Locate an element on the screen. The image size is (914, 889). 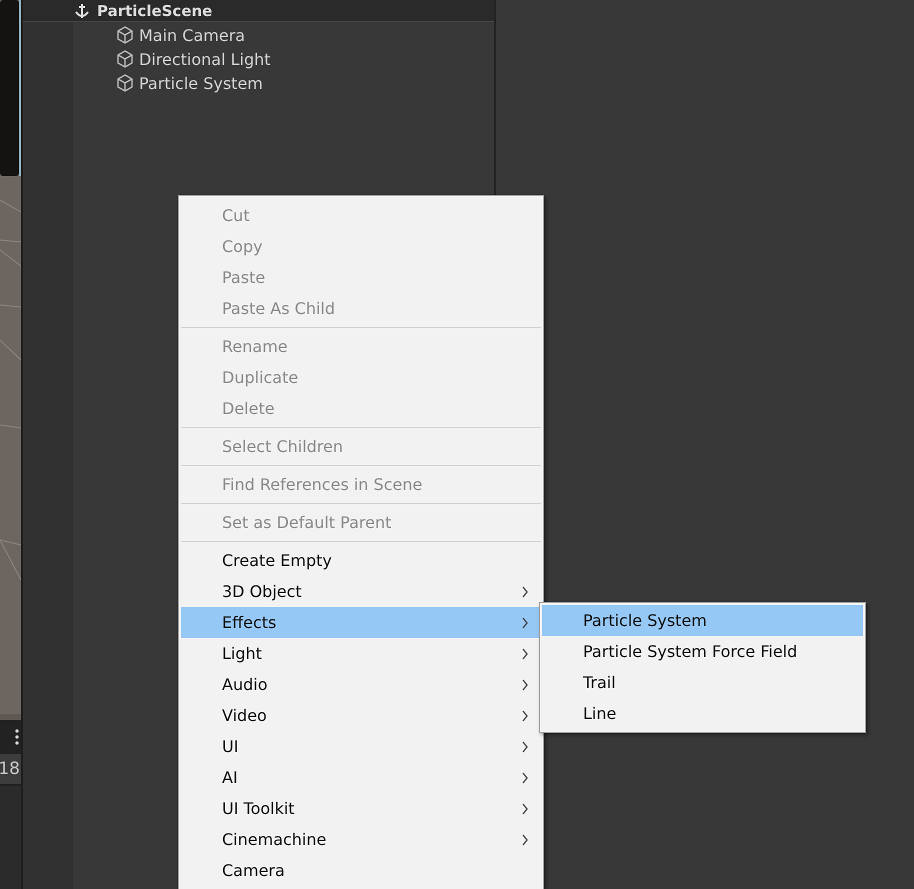
menu-item: Cinemachine is located at coordinates (361, 839).